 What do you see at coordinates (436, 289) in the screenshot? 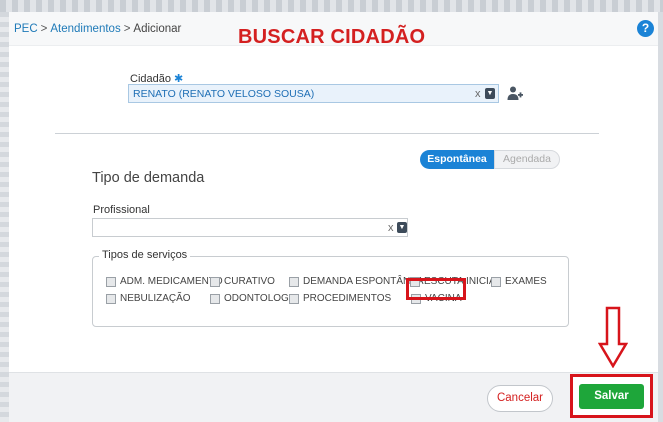
I see `vacina-highlight-box` at bounding box center [436, 289].